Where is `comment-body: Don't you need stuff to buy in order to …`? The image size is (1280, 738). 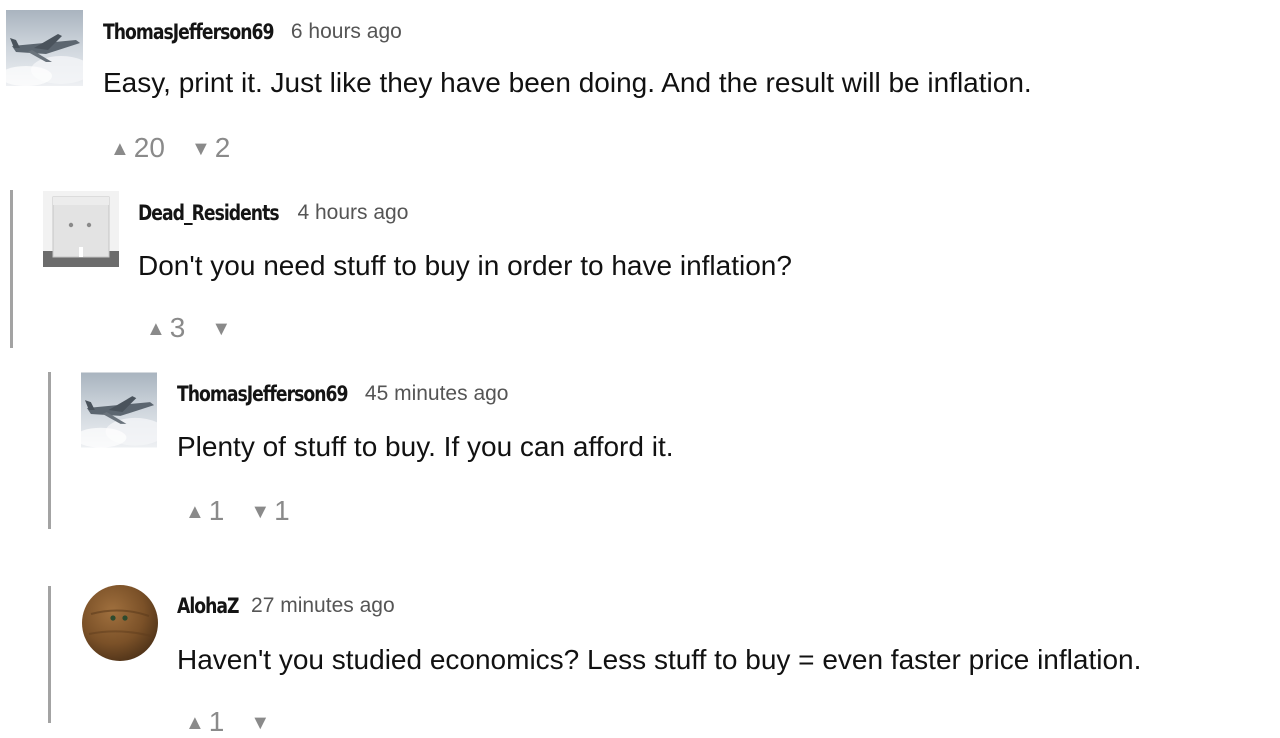 comment-body: Don't you need stuff to buy in order to … is located at coordinates (465, 265).